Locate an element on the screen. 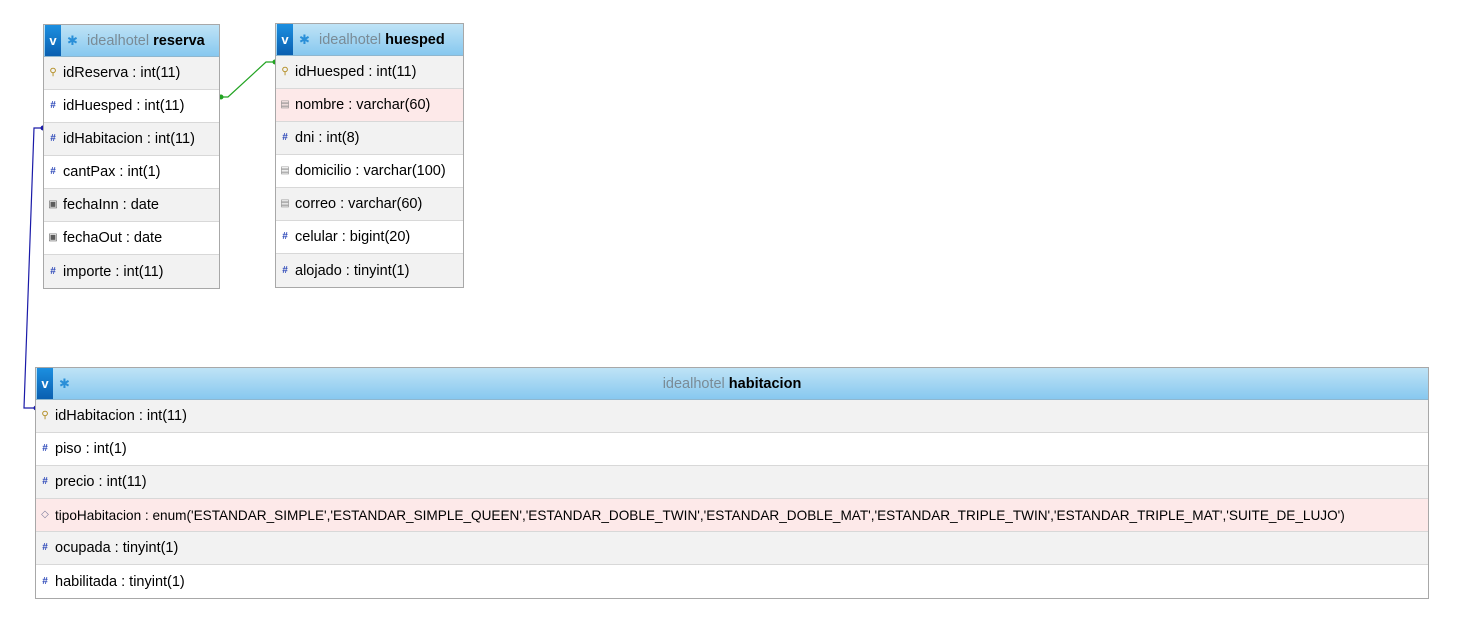 This screenshot has height=629, width=1466. field-row: ▣ fechaOut : date is located at coordinates (131, 238).